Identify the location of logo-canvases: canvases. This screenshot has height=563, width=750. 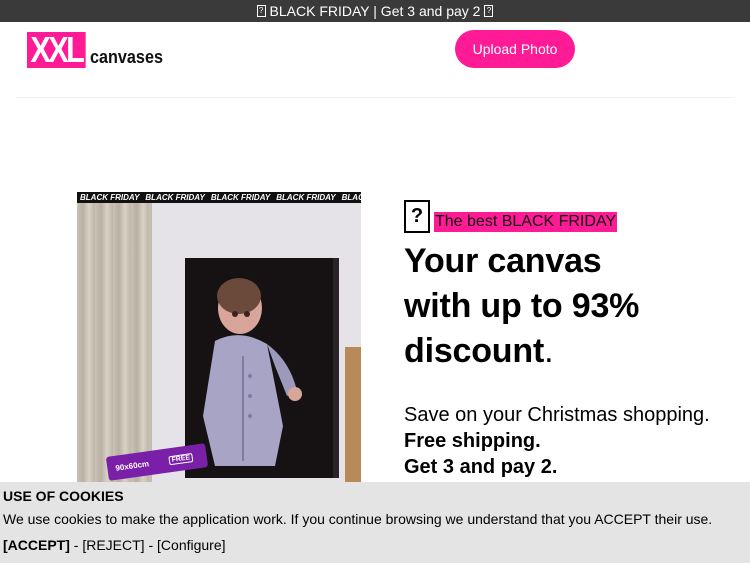
(126, 57).